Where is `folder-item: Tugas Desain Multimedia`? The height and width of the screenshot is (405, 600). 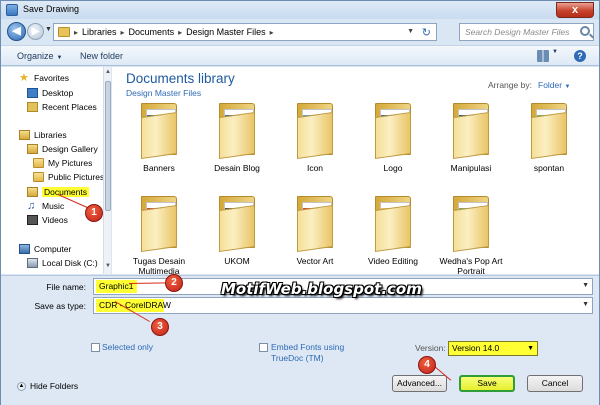
folder-item: Tugas Desain Multimedia is located at coordinates (159, 236).